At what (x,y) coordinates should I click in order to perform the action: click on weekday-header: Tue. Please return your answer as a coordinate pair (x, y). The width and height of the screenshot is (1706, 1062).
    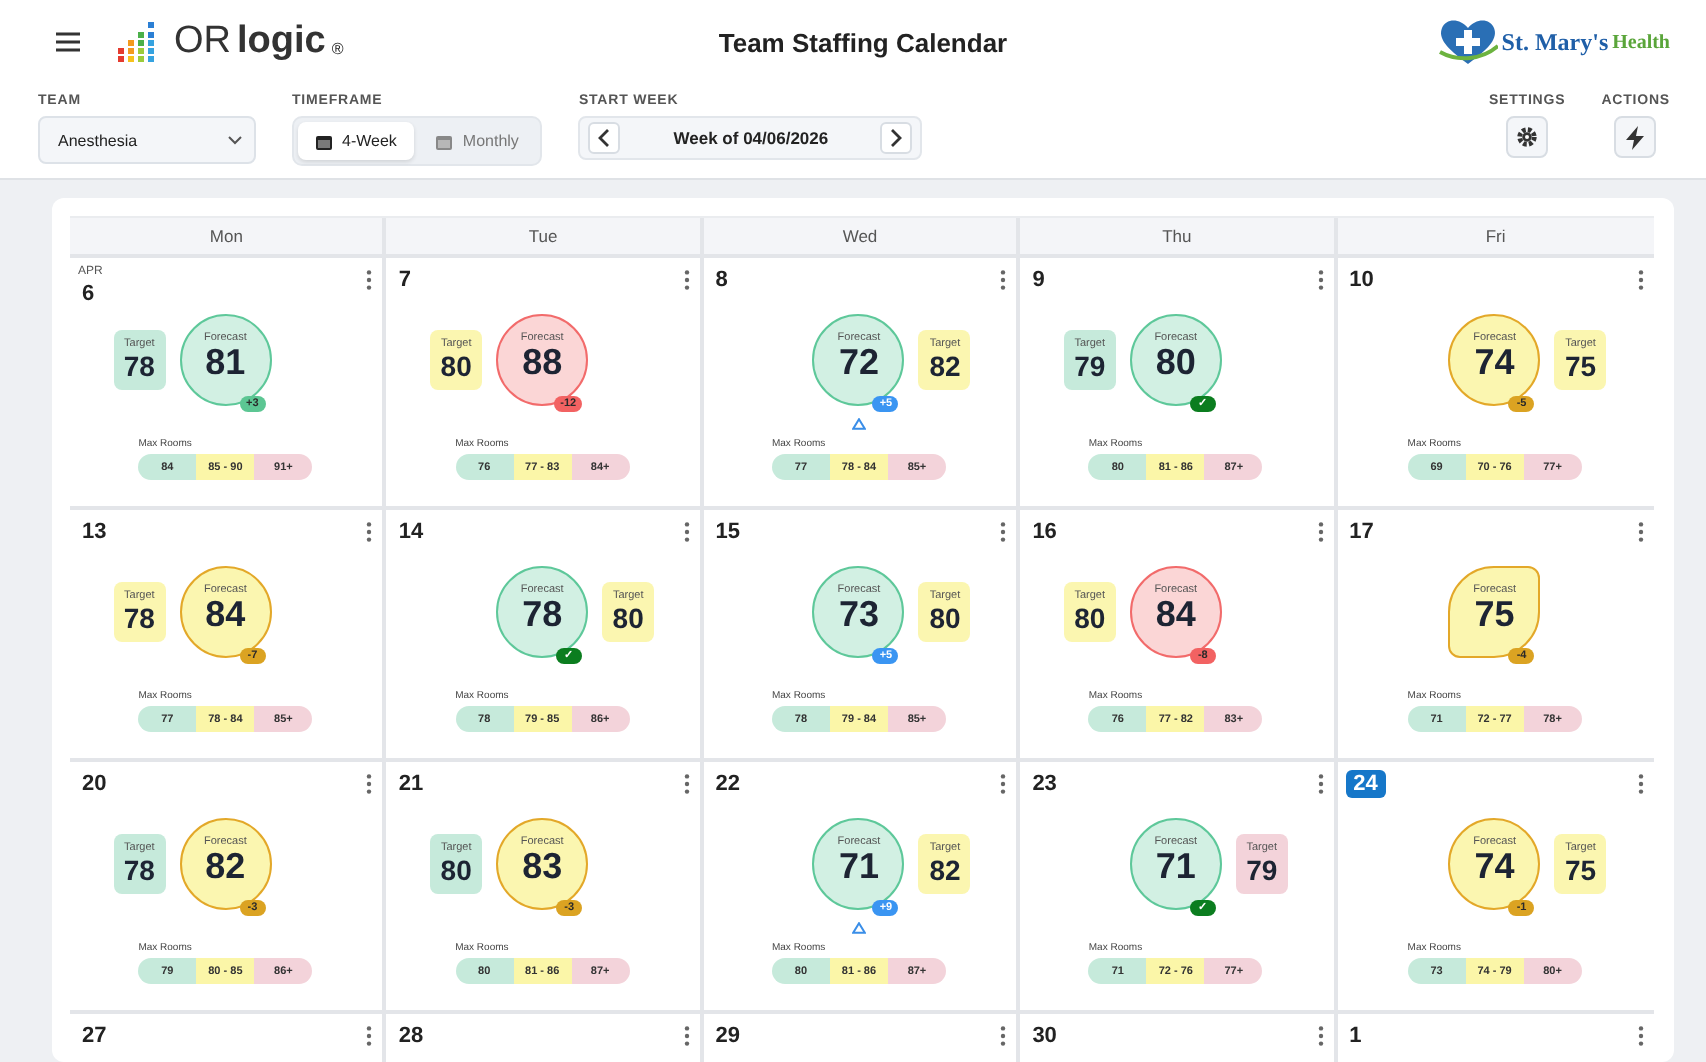
    Looking at the image, I should click on (545, 238).